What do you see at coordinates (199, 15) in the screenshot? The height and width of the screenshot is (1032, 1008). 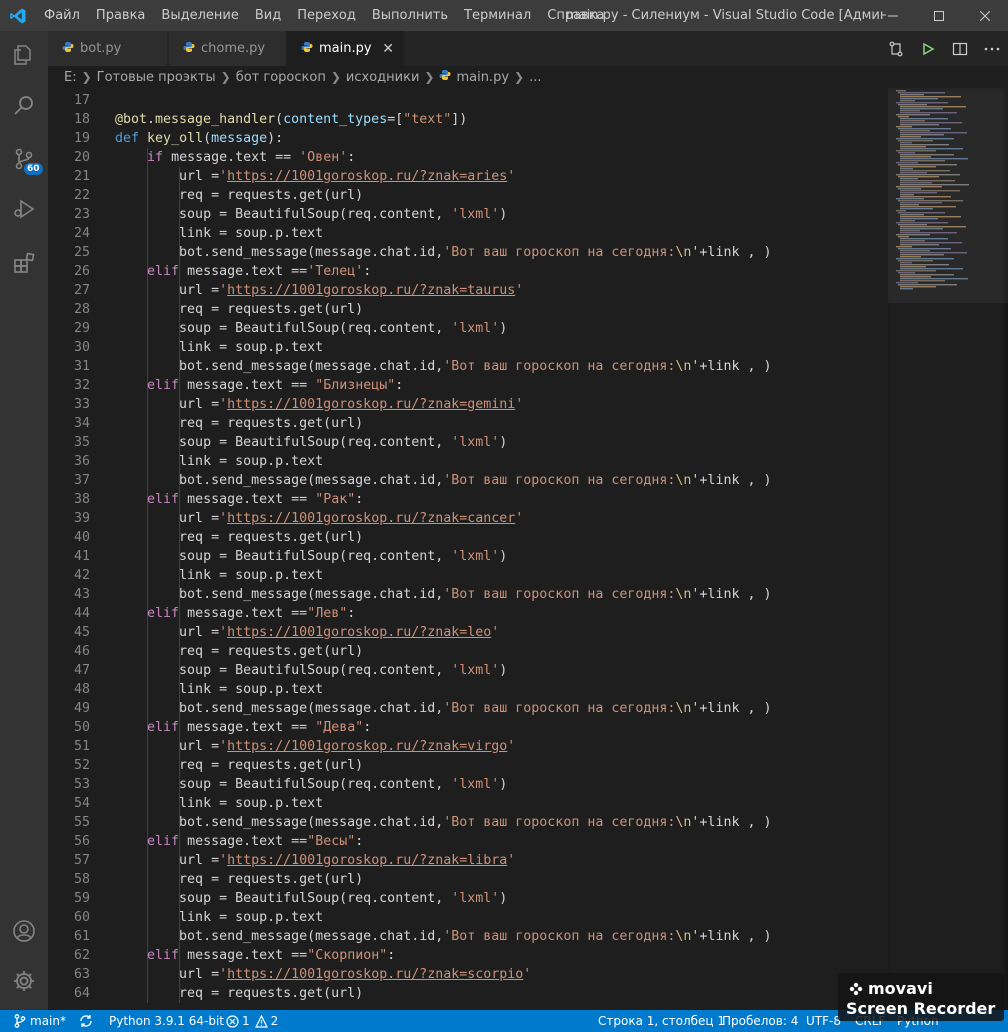 I see `menu-selection: Выделение` at bounding box center [199, 15].